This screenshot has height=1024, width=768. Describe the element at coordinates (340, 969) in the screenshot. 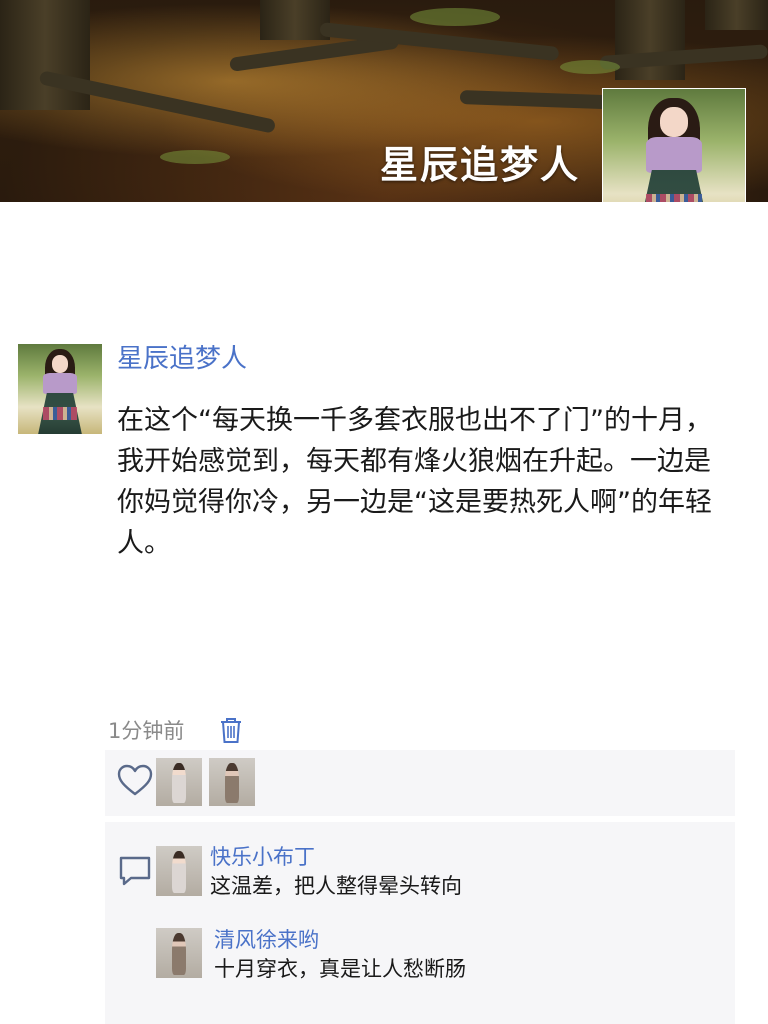

I see `comment-text: 十月穿衣，真是让人愁断肠` at that location.